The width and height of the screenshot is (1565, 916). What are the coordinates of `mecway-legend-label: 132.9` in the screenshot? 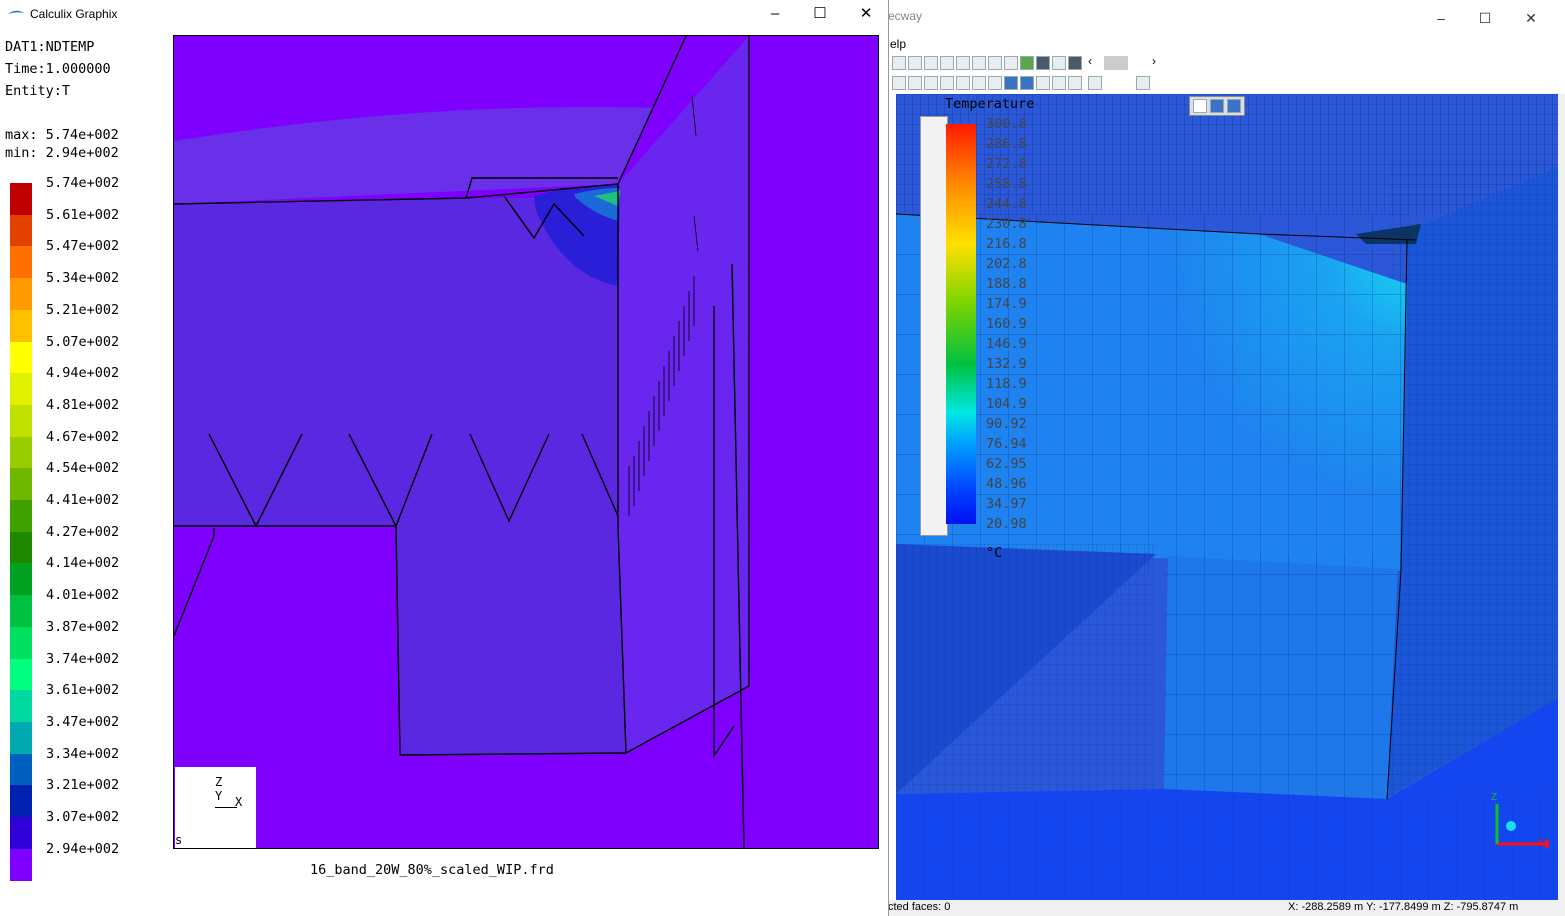 It's located at (1006, 364).